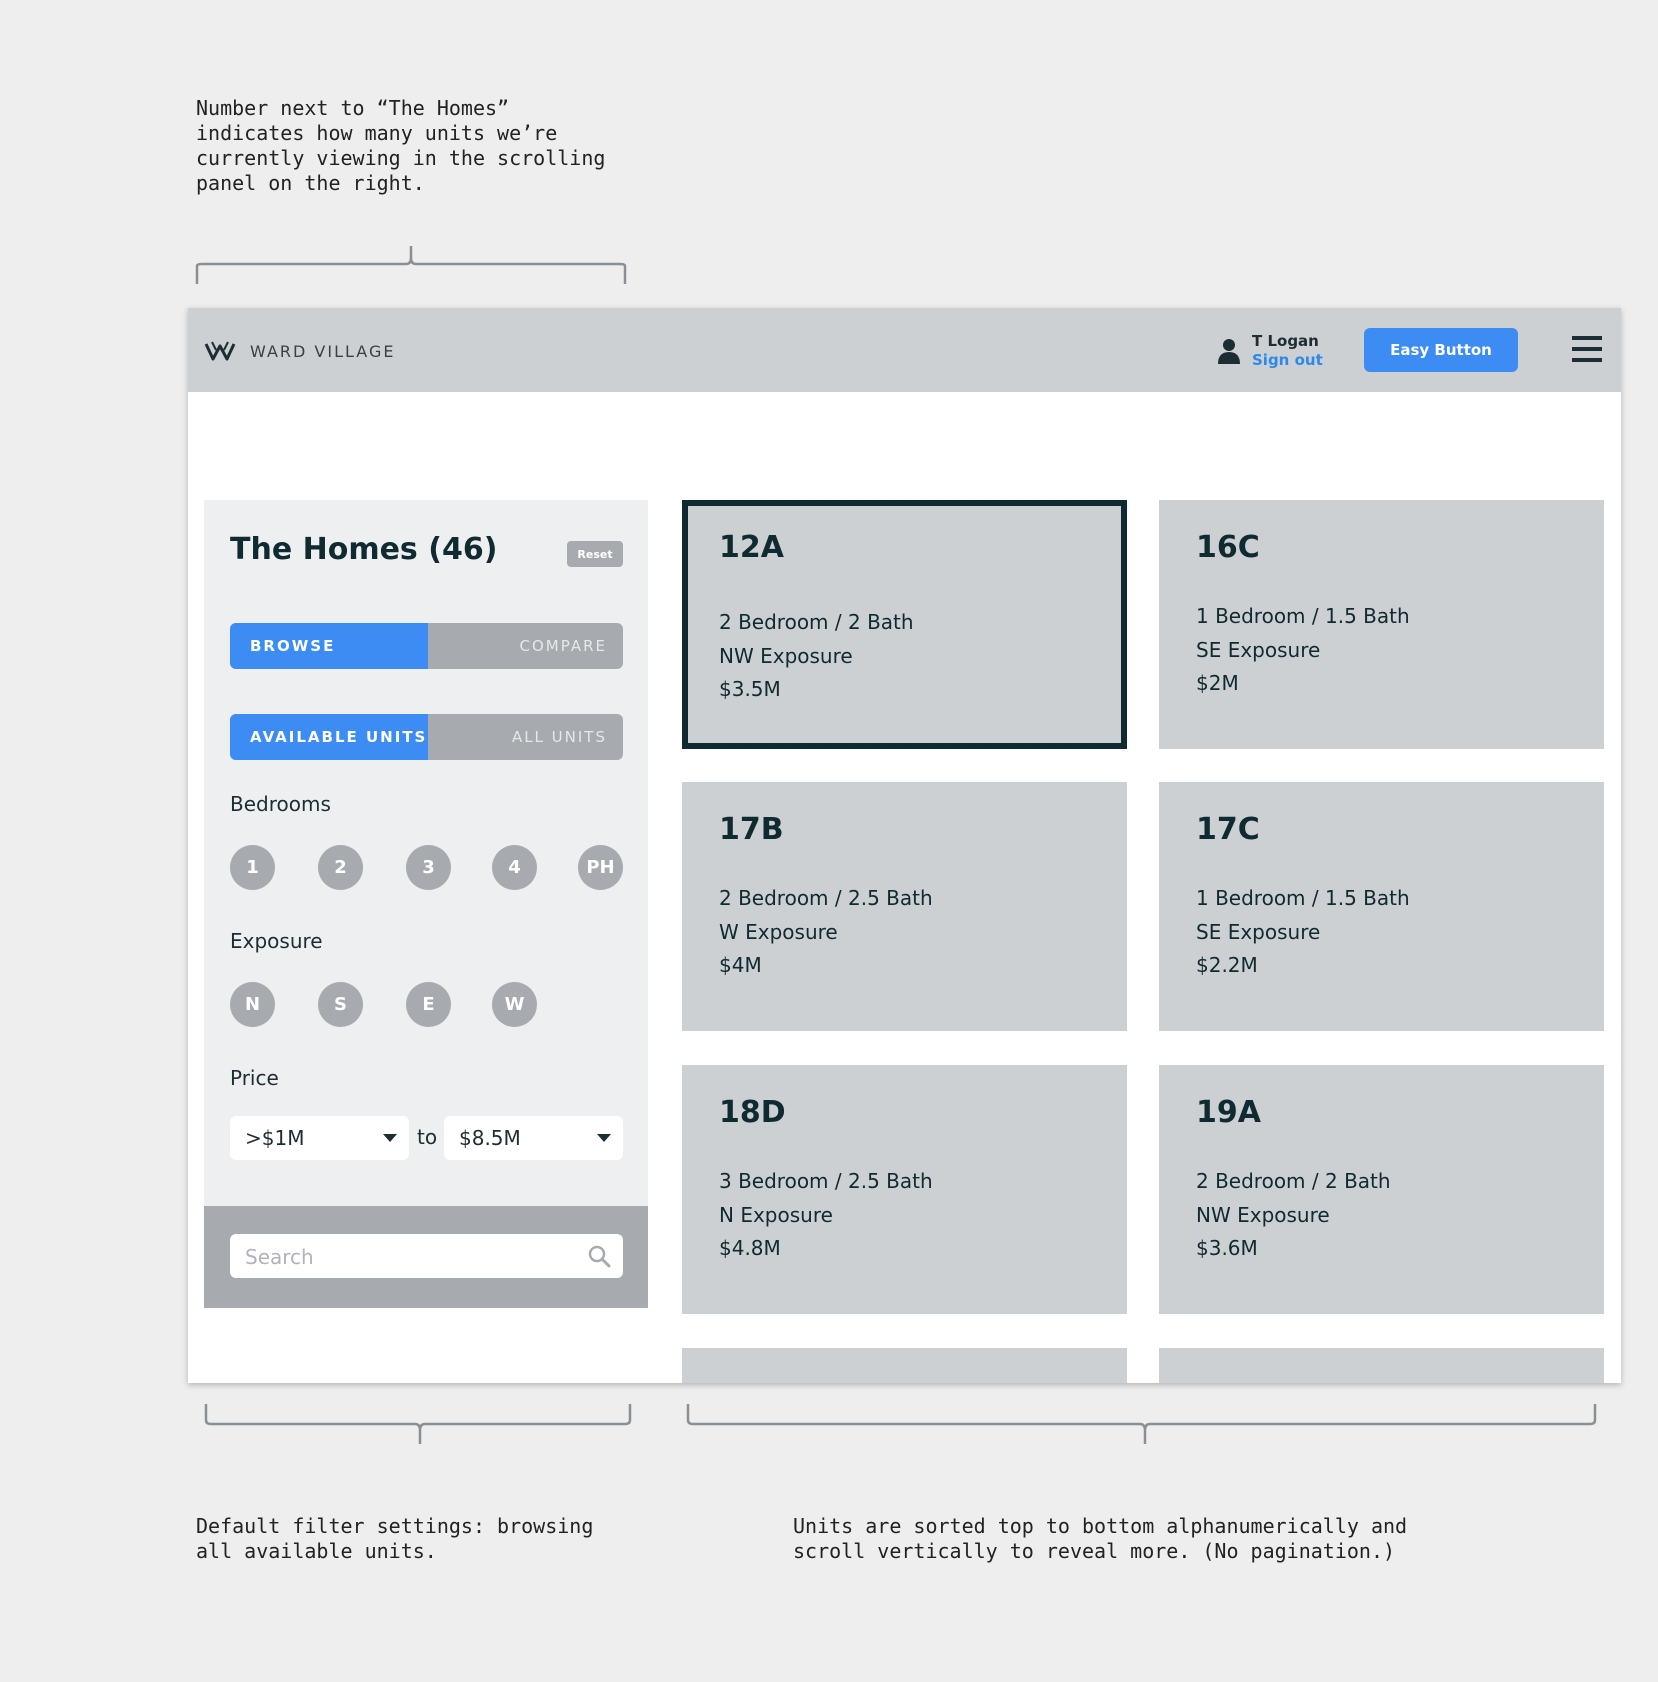 Image resolution: width=1658 pixels, height=1682 pixels. What do you see at coordinates (319, 1138) in the screenshot?
I see `price-min-select: >$1M` at bounding box center [319, 1138].